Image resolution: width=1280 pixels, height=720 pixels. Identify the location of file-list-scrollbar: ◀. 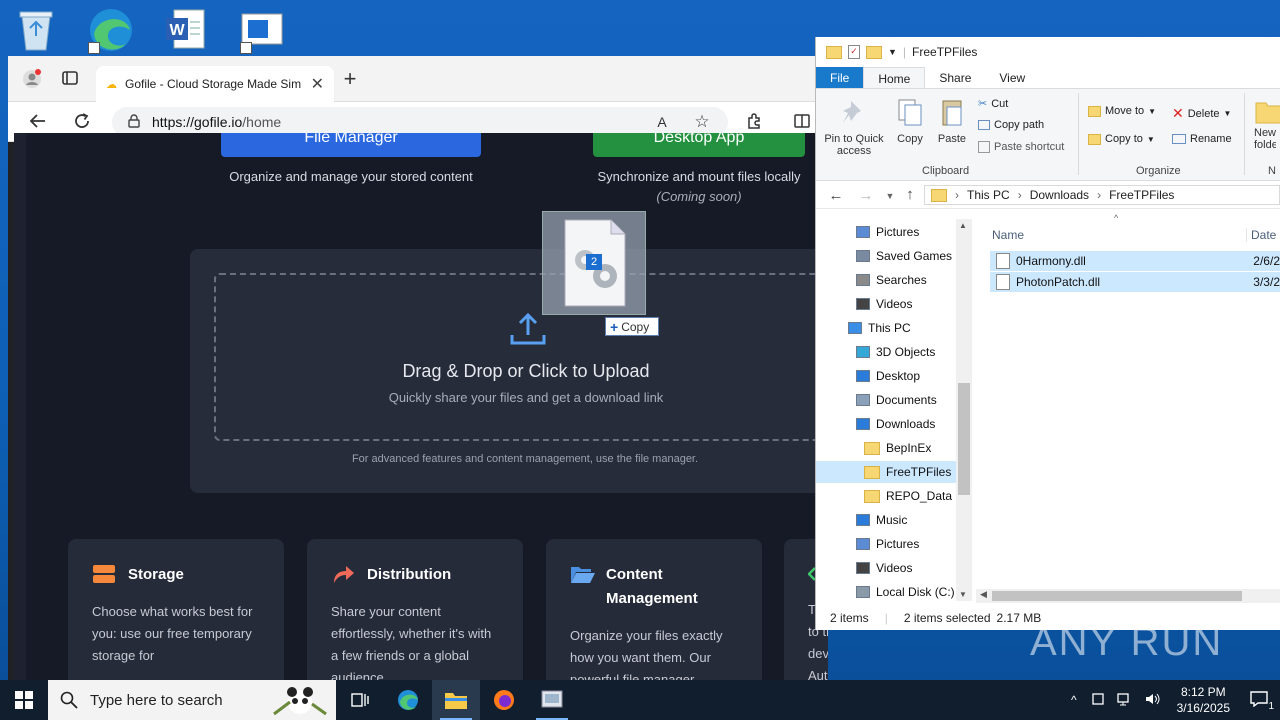
(1128, 596).